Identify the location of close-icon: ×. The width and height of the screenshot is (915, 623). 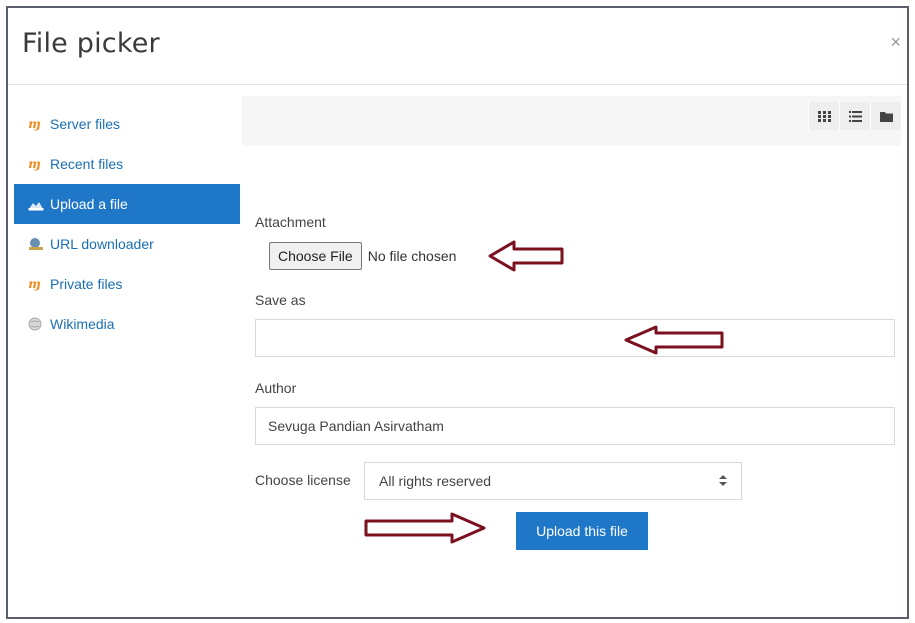
(895, 42).